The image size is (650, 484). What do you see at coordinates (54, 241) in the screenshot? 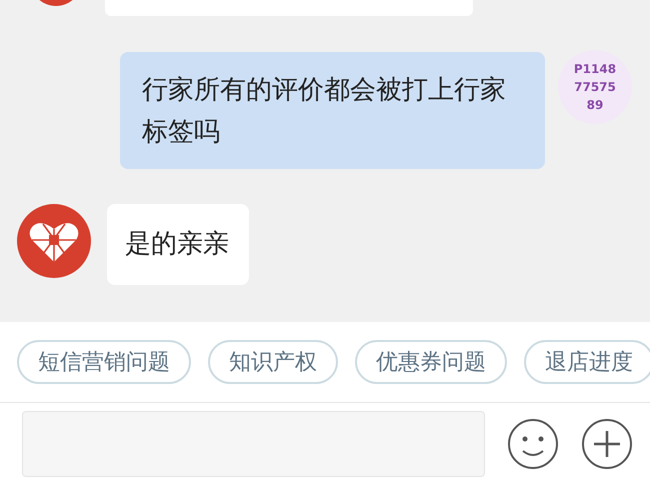
I see `heart-logo-icon` at bounding box center [54, 241].